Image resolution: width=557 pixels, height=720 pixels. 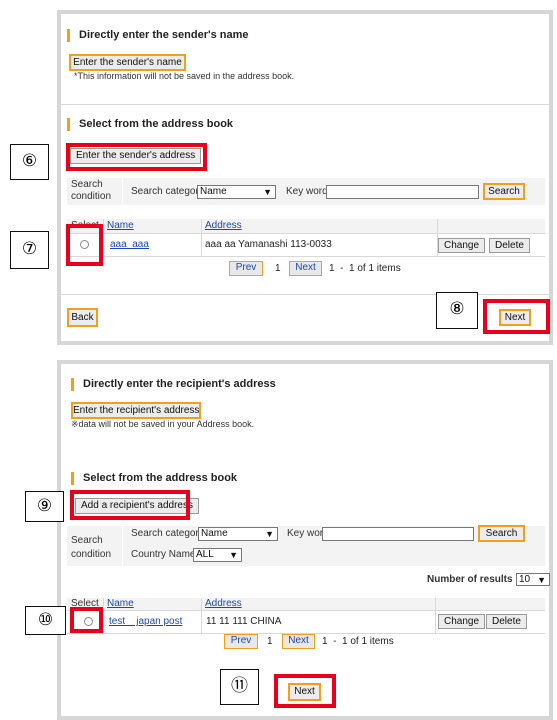 I want to click on recipient-delete-button: Delete, so click(x=506, y=621).